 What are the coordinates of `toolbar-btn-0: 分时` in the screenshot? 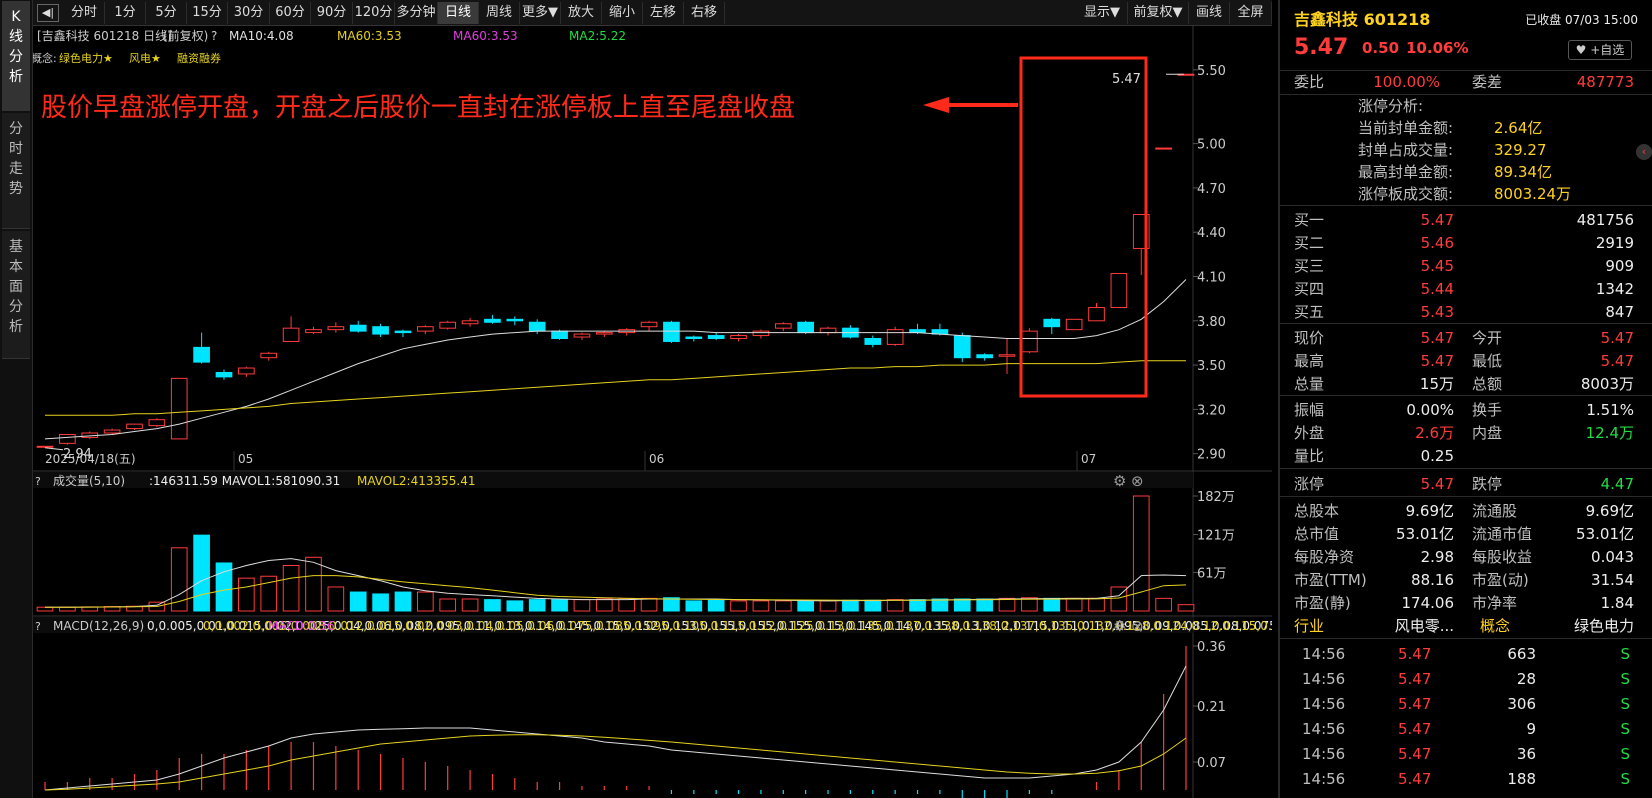 It's located at (84, 13).